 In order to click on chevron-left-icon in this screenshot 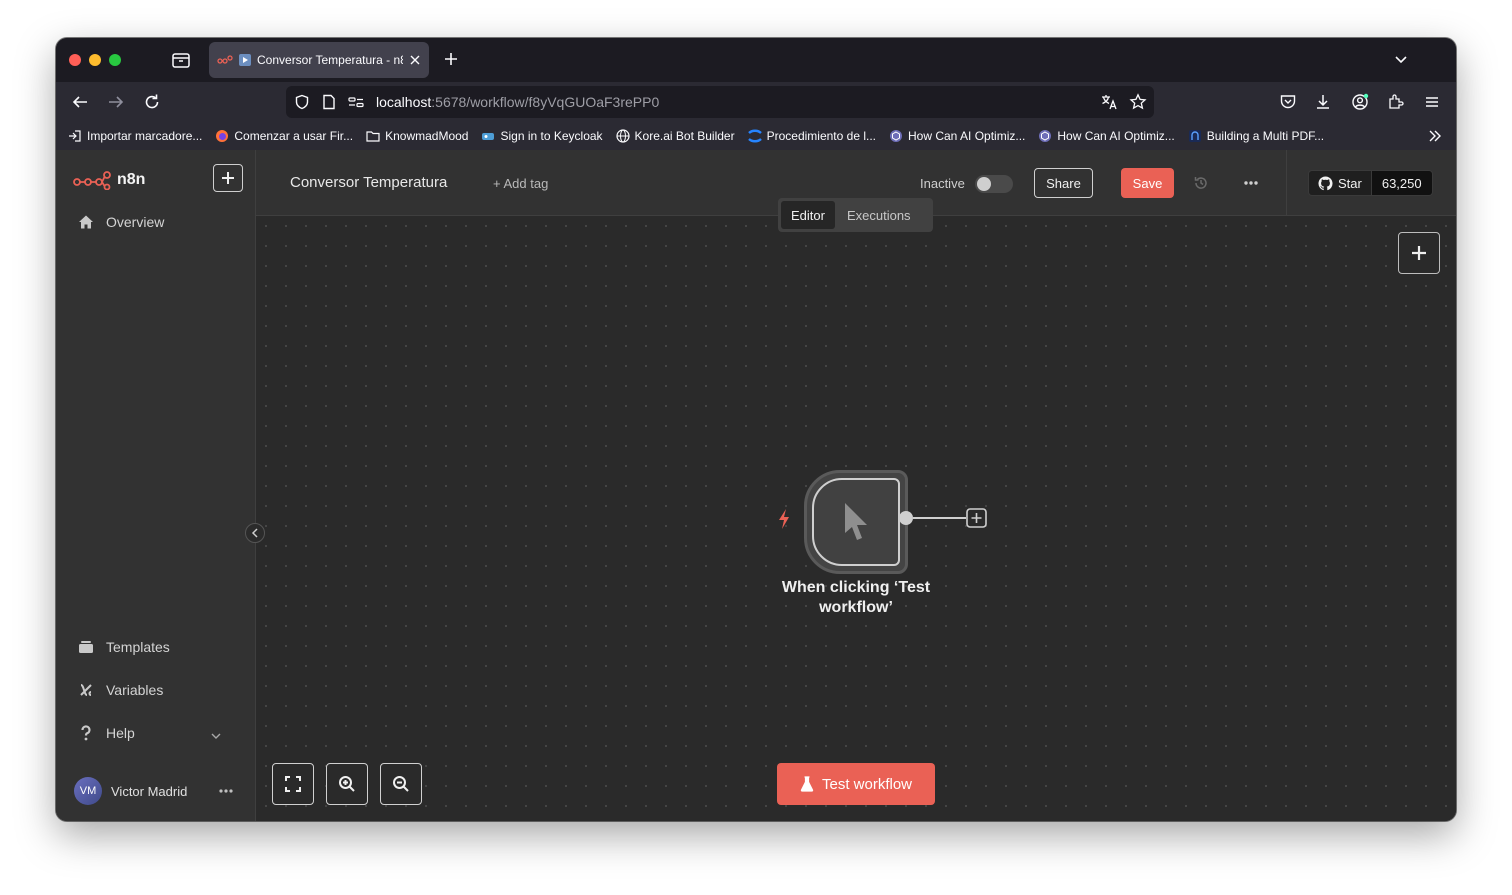, I will do `click(254, 533)`.